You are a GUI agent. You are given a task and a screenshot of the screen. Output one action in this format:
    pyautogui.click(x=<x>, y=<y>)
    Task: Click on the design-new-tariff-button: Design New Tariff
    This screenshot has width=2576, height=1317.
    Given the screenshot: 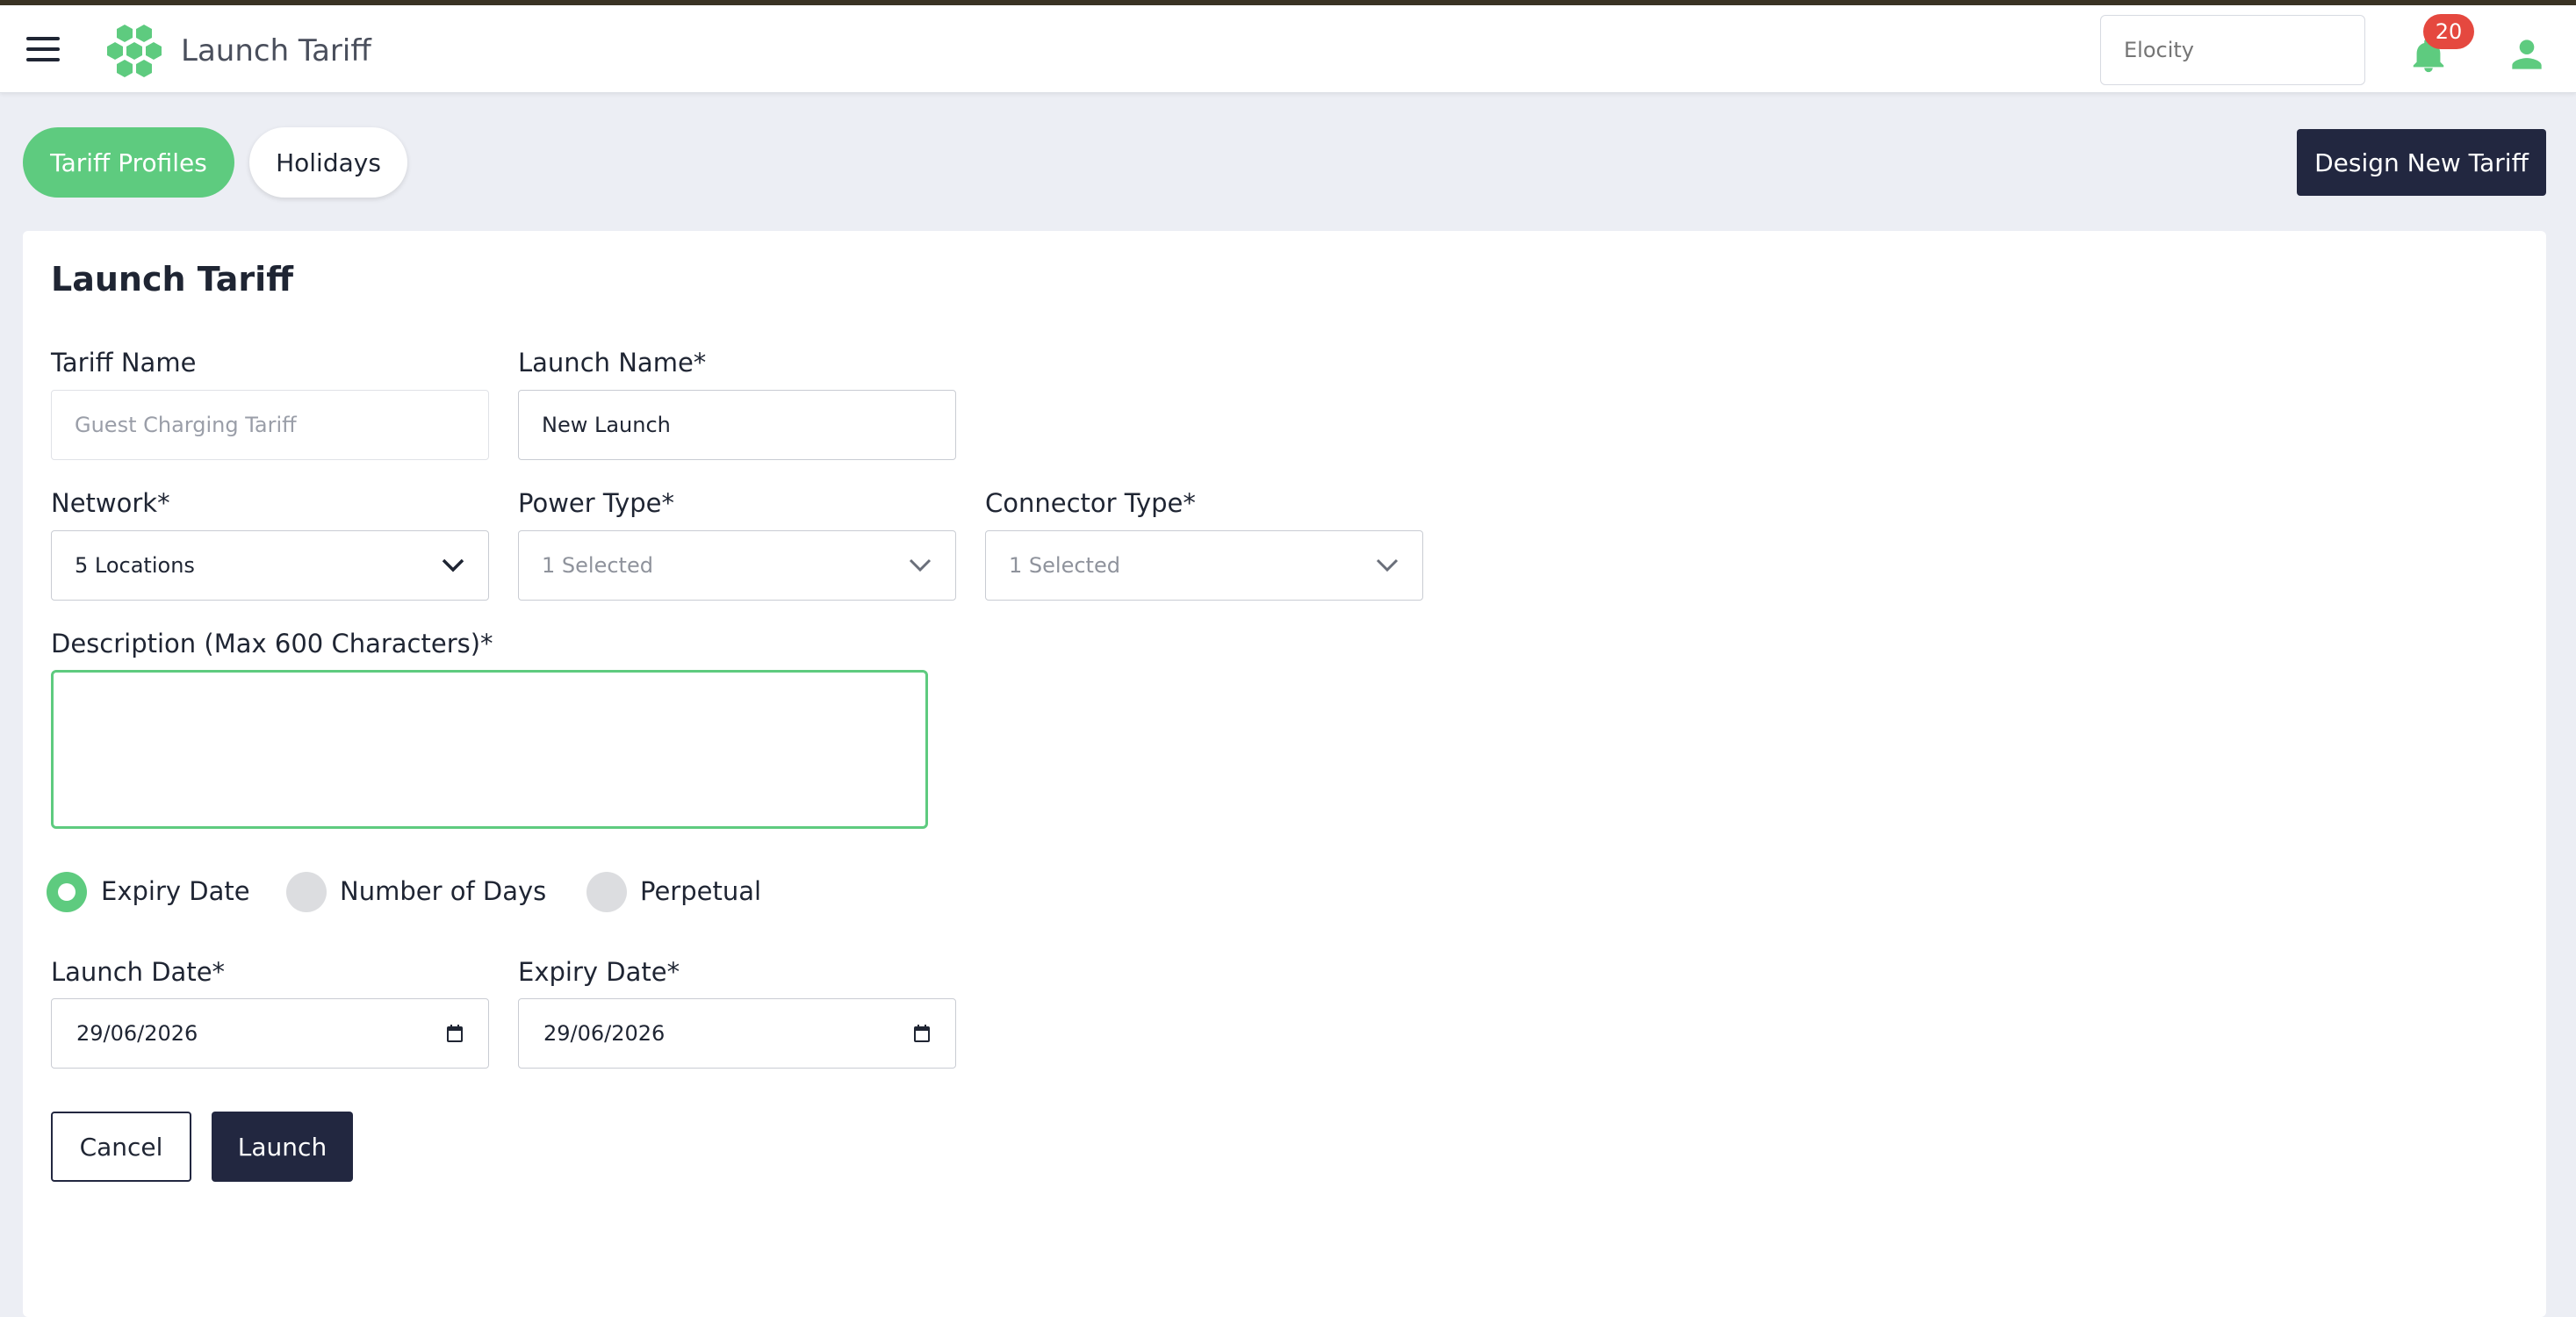 What is the action you would take?
    pyautogui.click(x=2421, y=162)
    